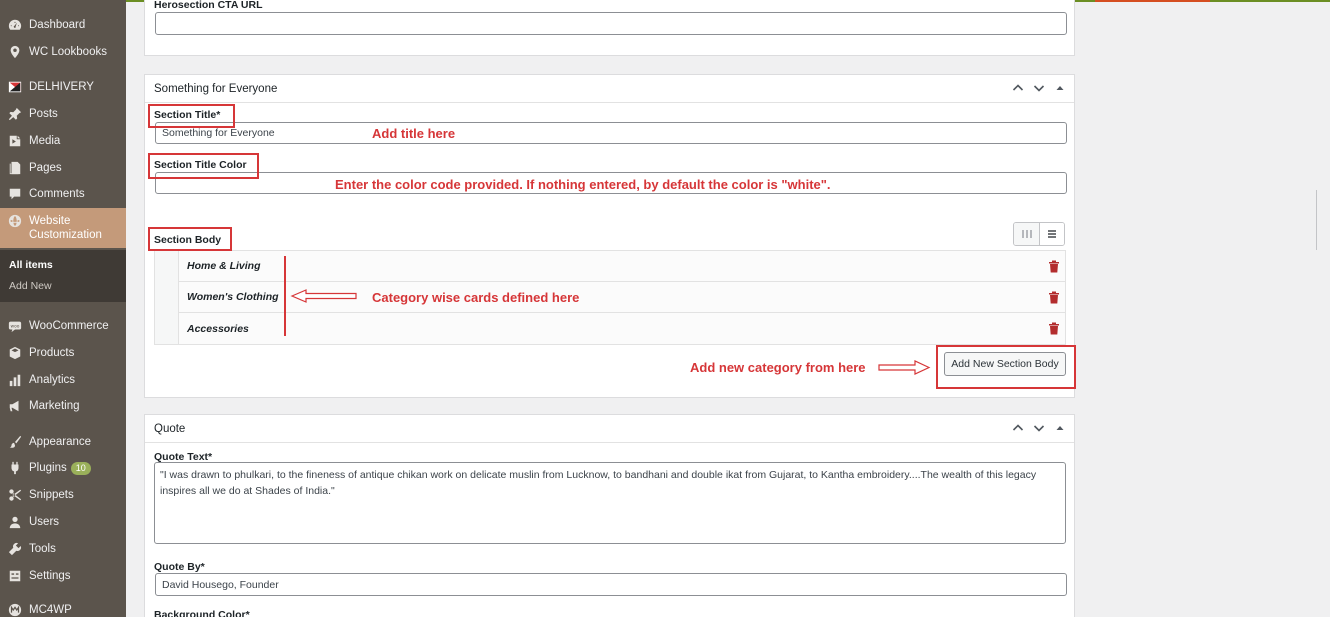 The height and width of the screenshot is (617, 1330). I want to click on sidebar-item-woocommerce: woo WooCommerce, so click(63, 326).